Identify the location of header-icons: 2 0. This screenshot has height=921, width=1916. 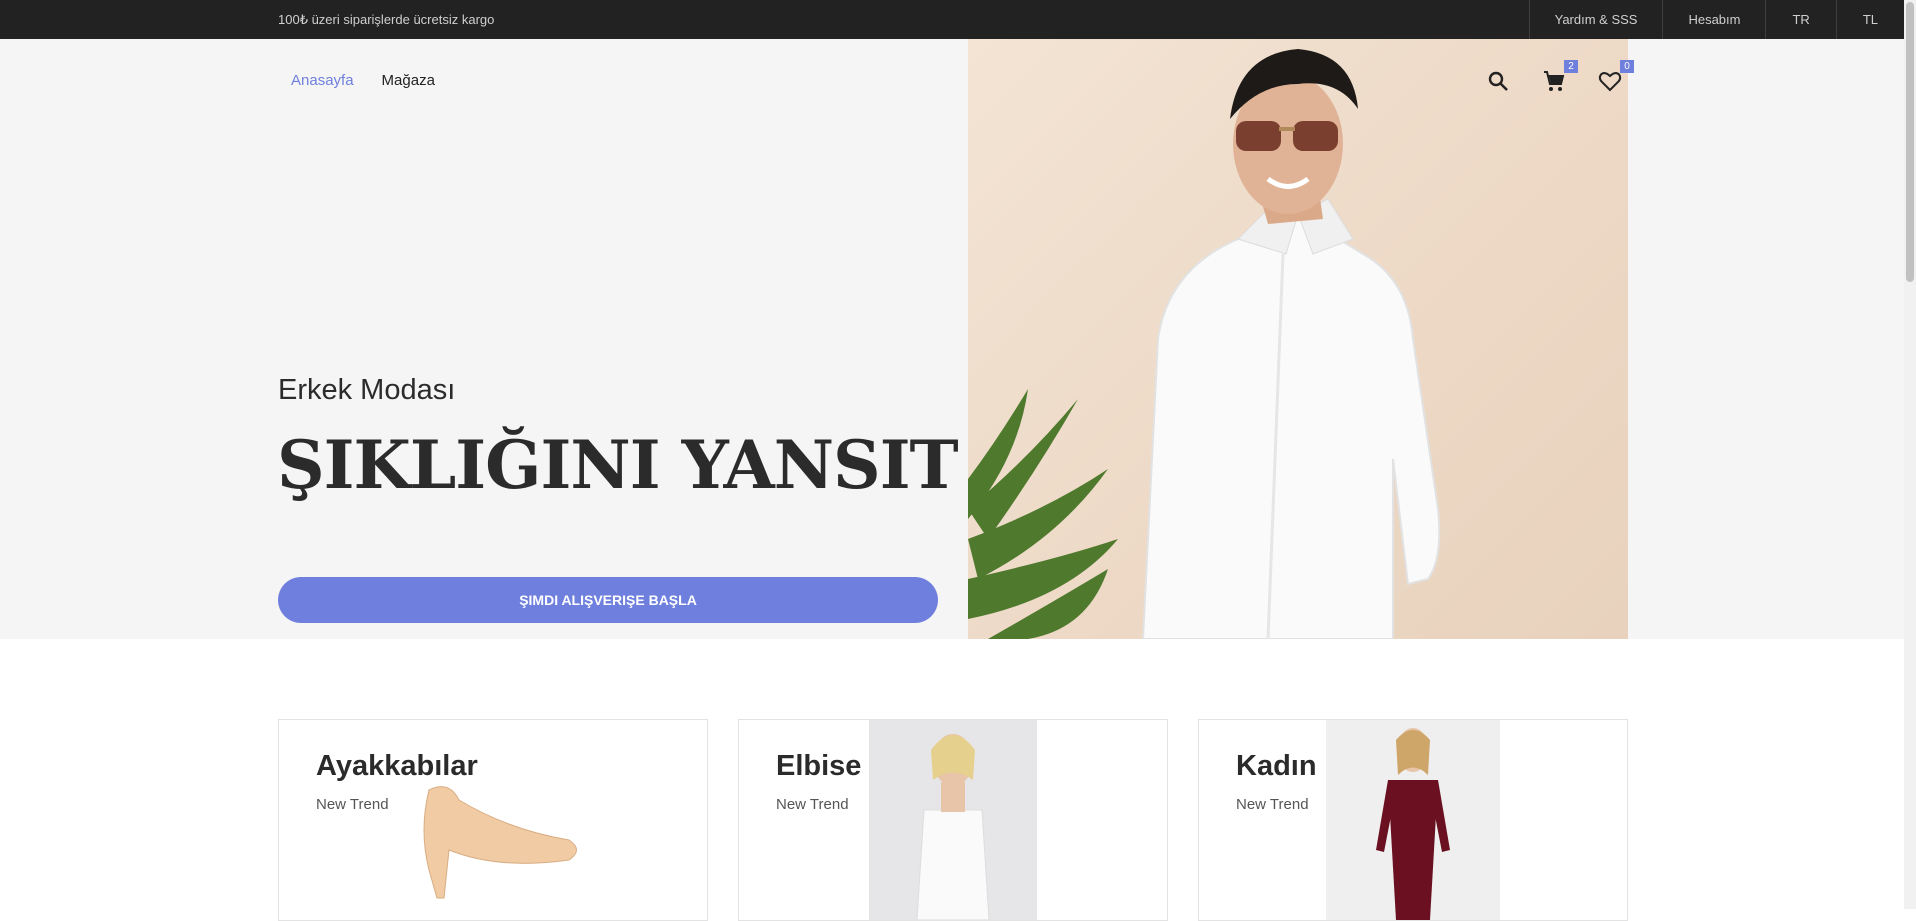
(1560, 76).